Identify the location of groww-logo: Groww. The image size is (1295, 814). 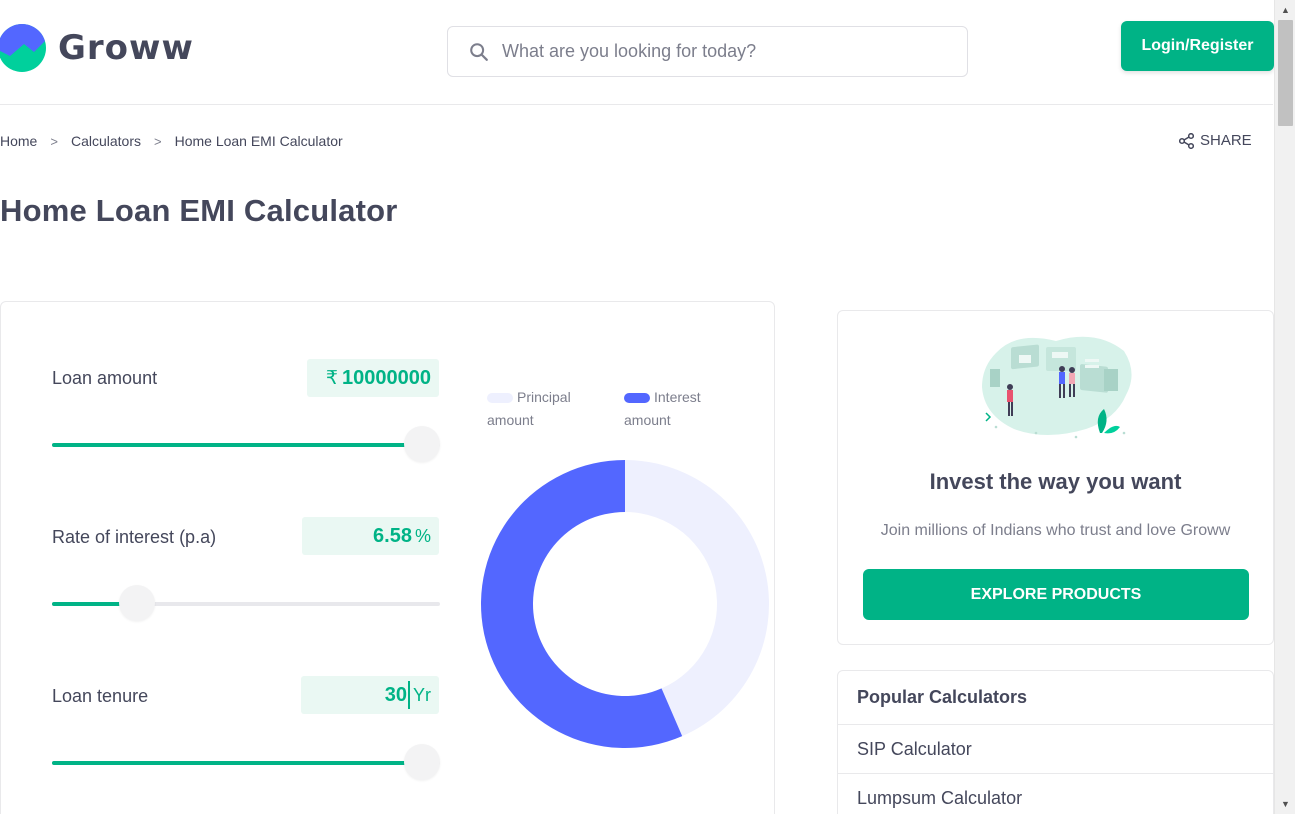
(97, 48).